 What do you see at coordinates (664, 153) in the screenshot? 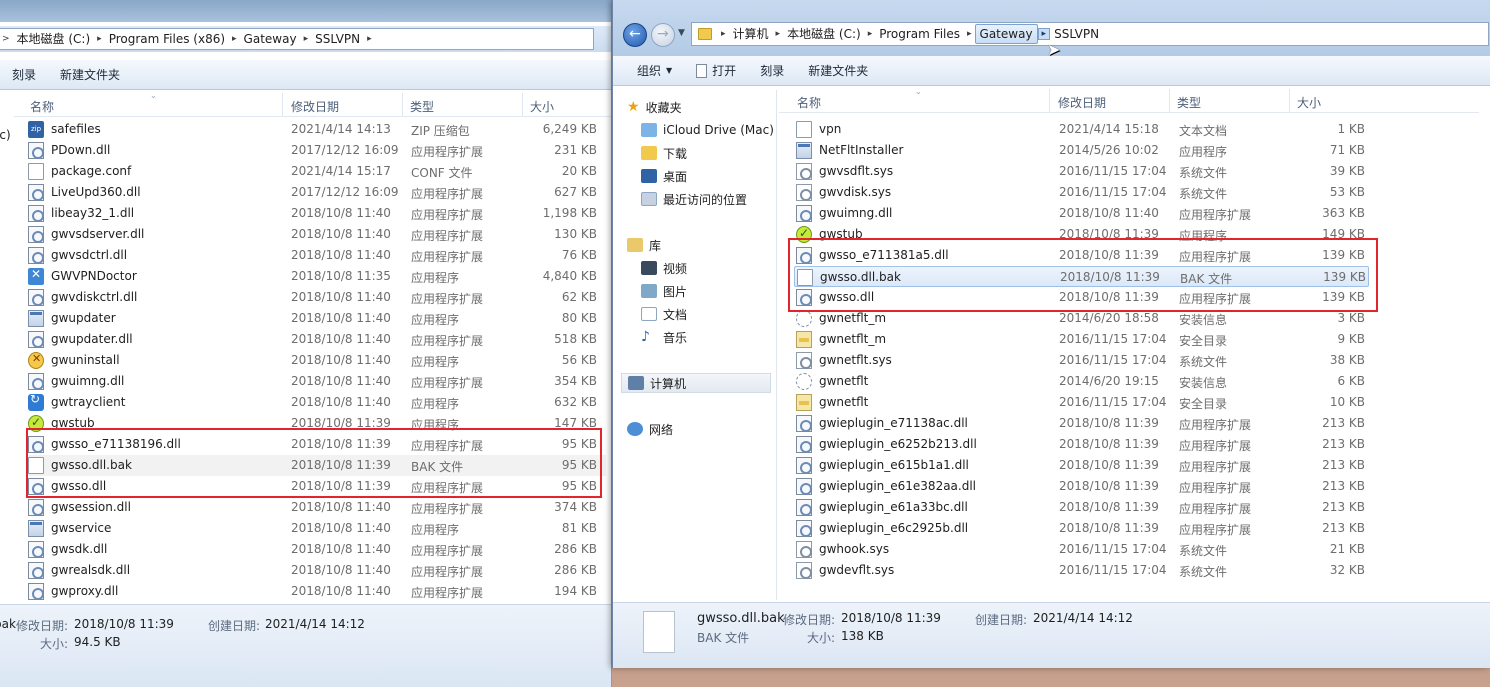
I see `nav-downloads: 下载` at bounding box center [664, 153].